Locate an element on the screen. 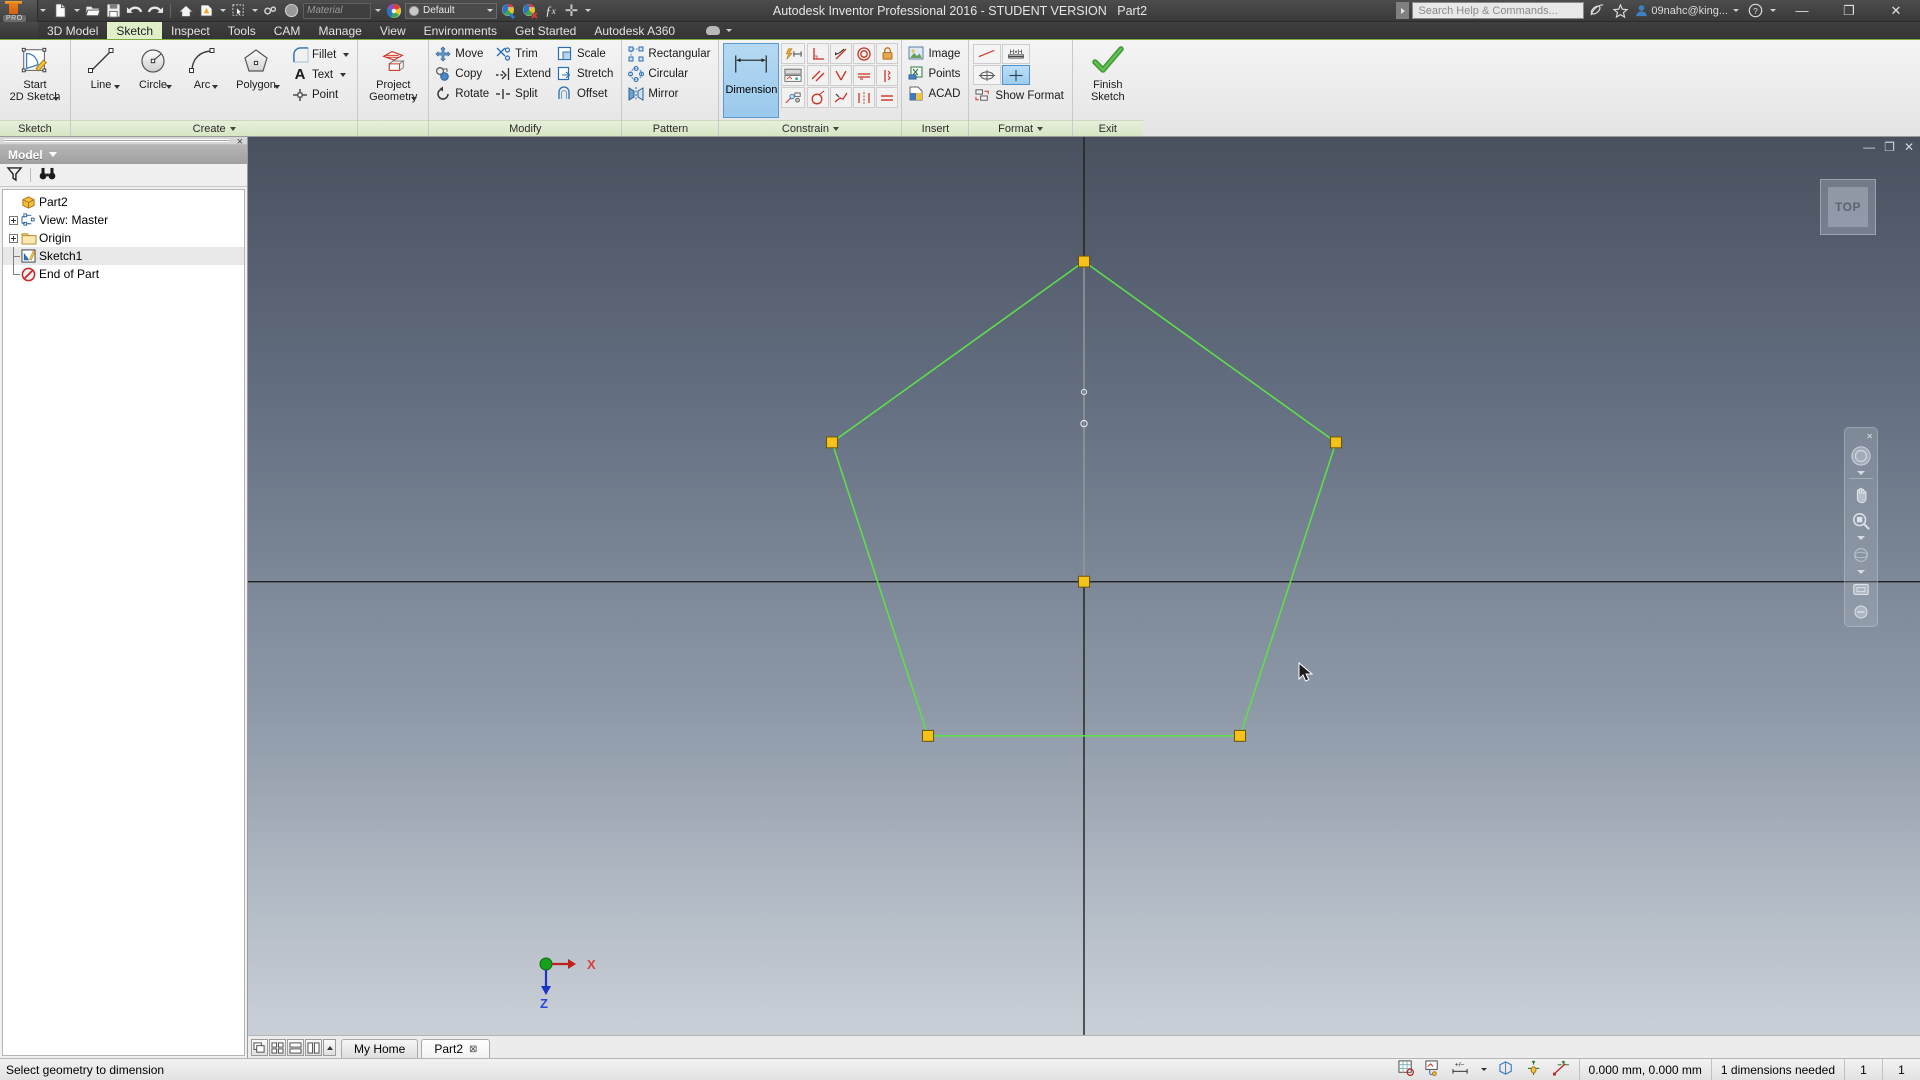 This screenshot has height=1080, width=1920. points-button: Points is located at coordinates (935, 73).